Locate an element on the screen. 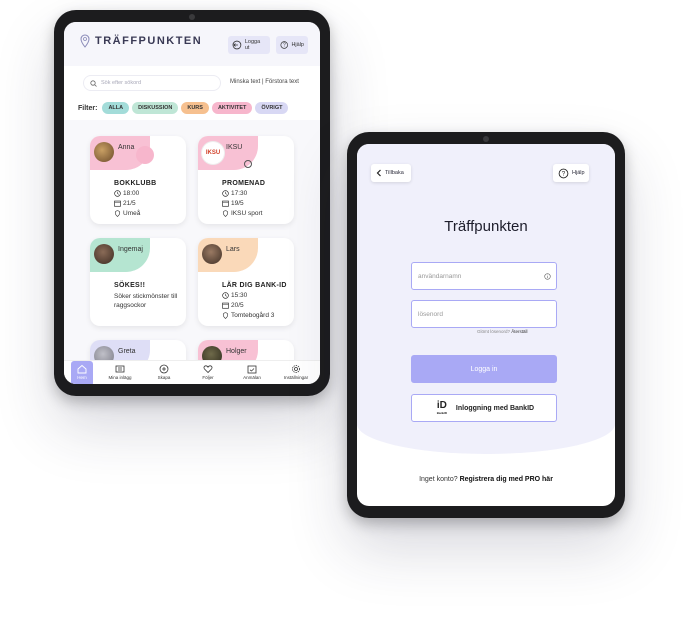 The height and width of the screenshot is (629, 687). post-date: 21/5 is located at coordinates (125, 203).